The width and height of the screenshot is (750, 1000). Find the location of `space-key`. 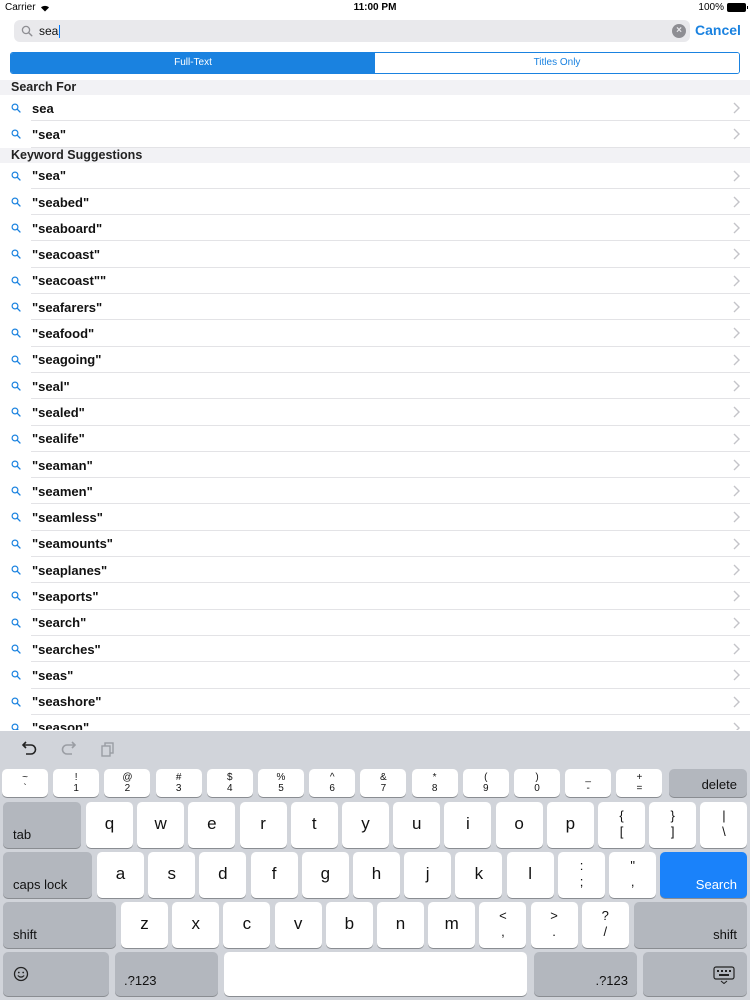

space-key is located at coordinates (375, 974).